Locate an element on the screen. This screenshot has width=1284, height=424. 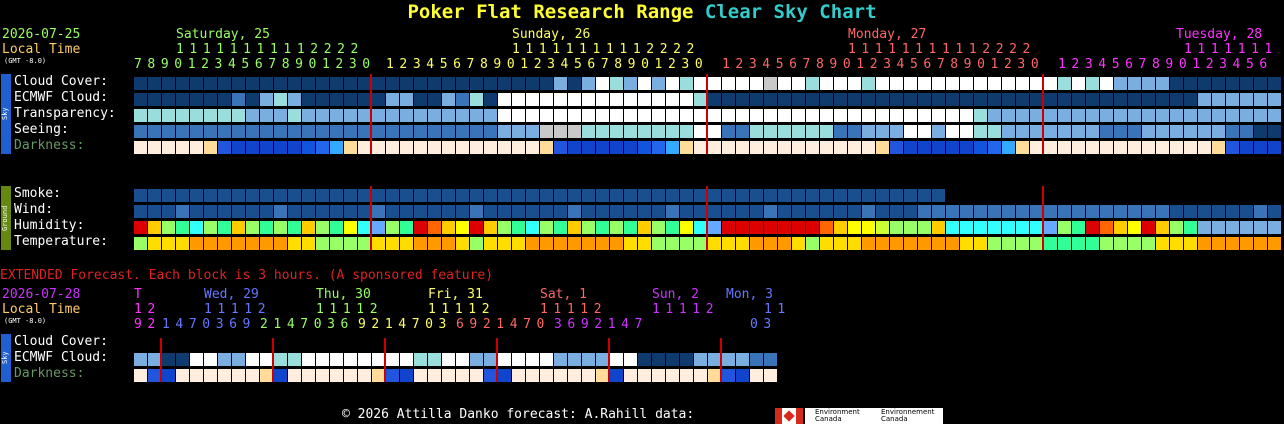
canada-flag-icon is located at coordinates (789, 416).